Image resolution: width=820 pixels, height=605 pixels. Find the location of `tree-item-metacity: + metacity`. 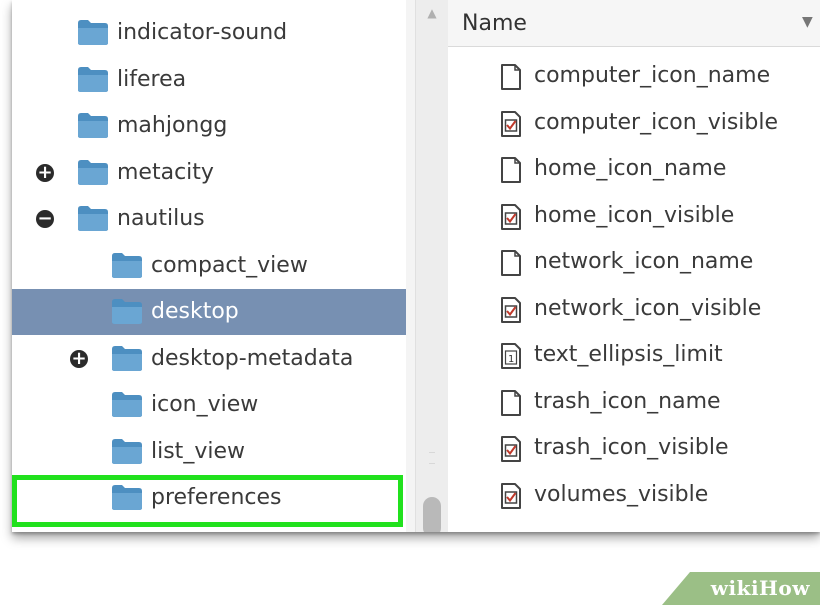

tree-item-metacity: + metacity is located at coordinates (209, 173).